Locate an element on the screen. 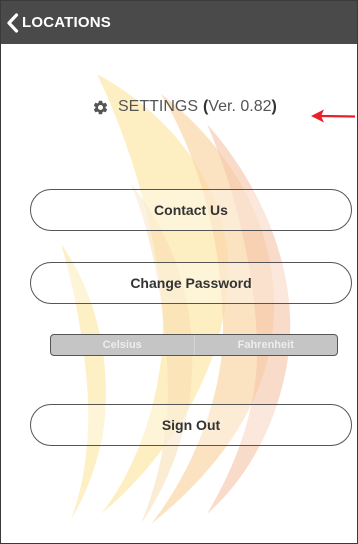 This screenshot has height=544, width=358. sign-out-label: Sign Out is located at coordinates (191, 425).